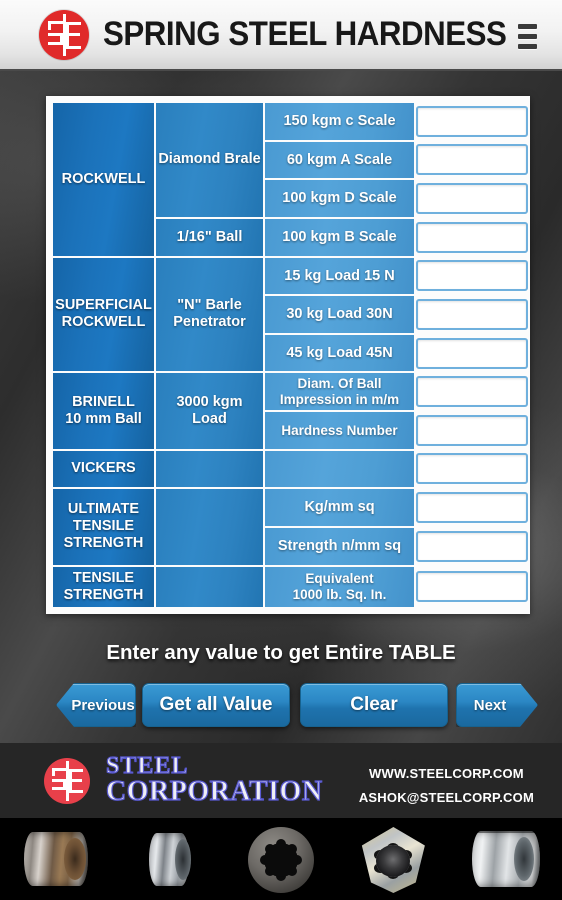  I want to click on penetrator-line-2: Penetrator, so click(209, 322).